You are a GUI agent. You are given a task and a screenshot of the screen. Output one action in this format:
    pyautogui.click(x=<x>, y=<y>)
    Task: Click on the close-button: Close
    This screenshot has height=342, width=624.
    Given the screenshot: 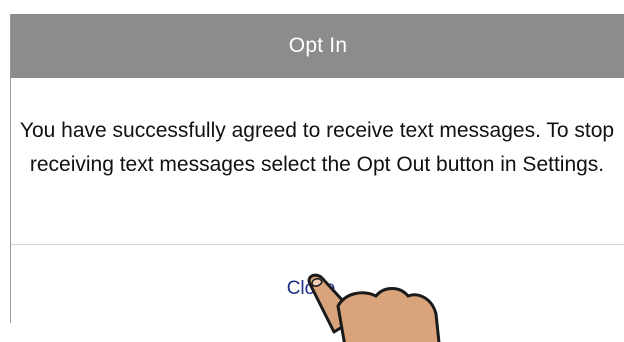 What is the action you would take?
    pyautogui.click(x=311, y=289)
    